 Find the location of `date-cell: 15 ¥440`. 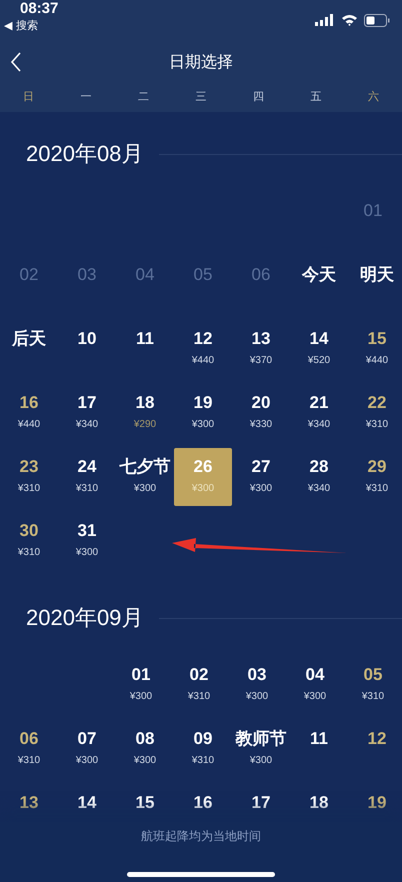

date-cell: 15 ¥440 is located at coordinates (375, 349).